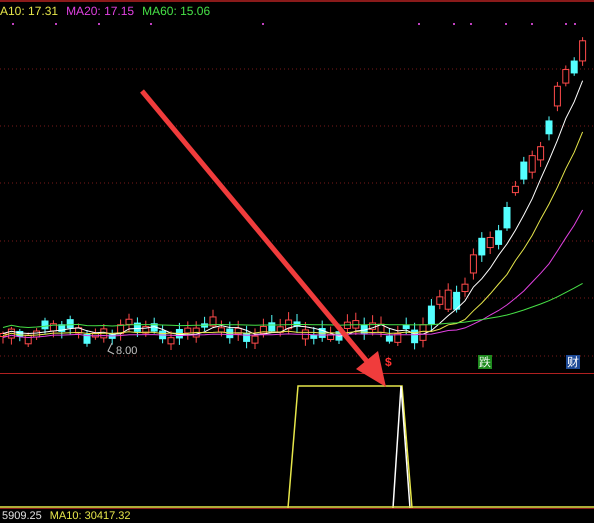  What do you see at coordinates (100, 11) in the screenshot?
I see `indicator-reading: MA20: 17.15` at bounding box center [100, 11].